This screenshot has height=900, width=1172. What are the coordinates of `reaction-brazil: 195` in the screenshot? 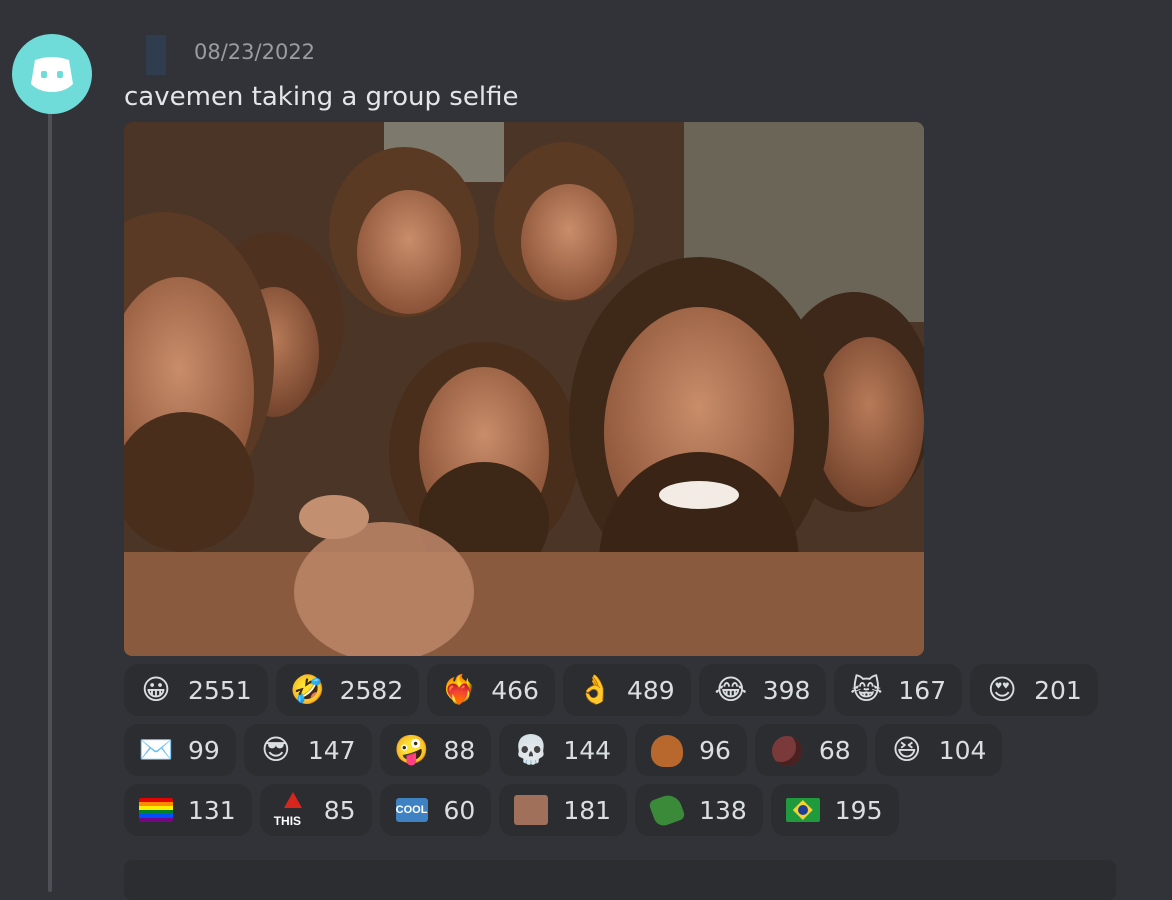 It's located at (834, 810).